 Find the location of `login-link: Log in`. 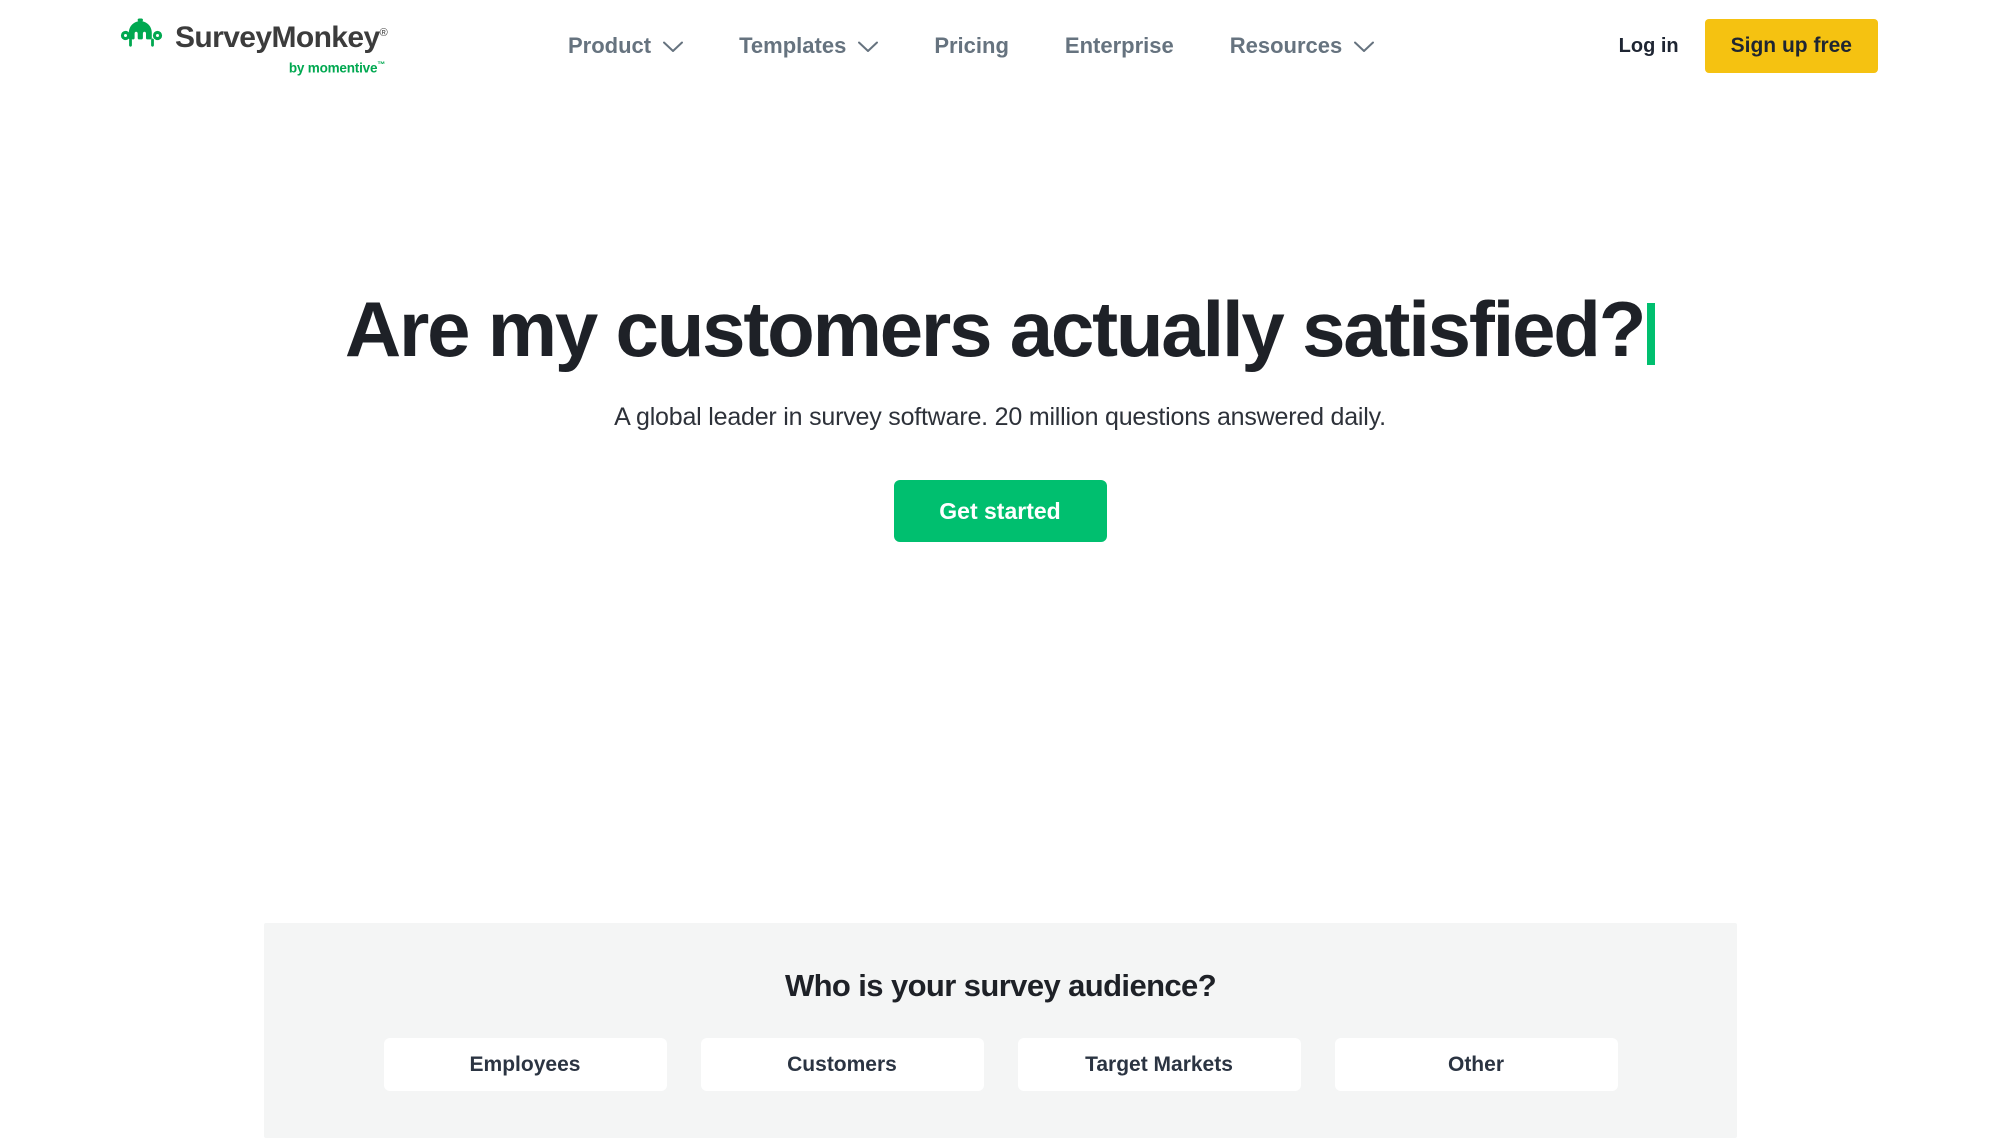

login-link: Log in is located at coordinates (1649, 46).